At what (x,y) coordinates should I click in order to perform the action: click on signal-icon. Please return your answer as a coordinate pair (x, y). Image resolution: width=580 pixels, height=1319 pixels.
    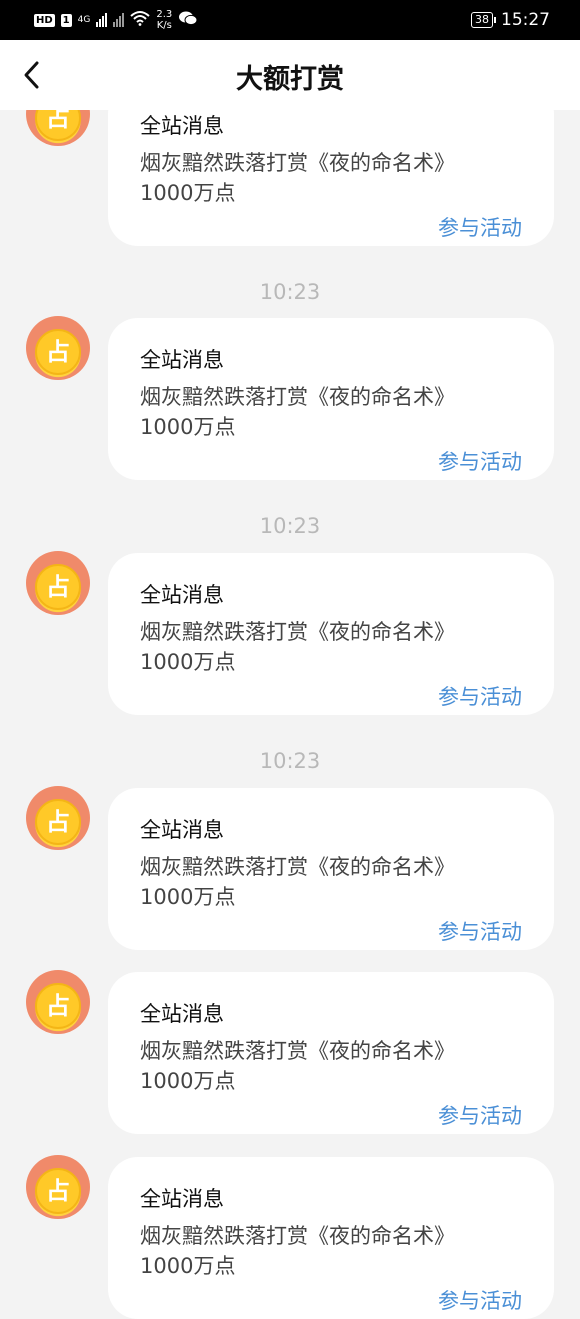
    Looking at the image, I should click on (102, 20).